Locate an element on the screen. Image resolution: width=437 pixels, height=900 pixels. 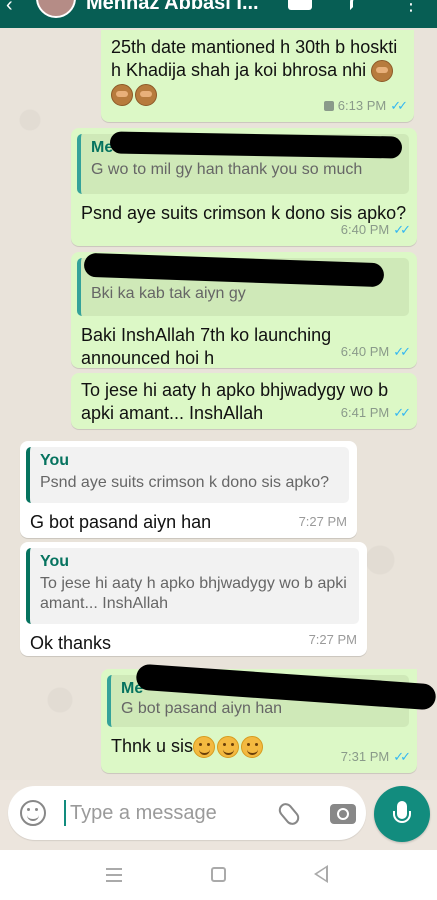
message-meta: 7:31 PM ✓✓ is located at coordinates (375, 756).